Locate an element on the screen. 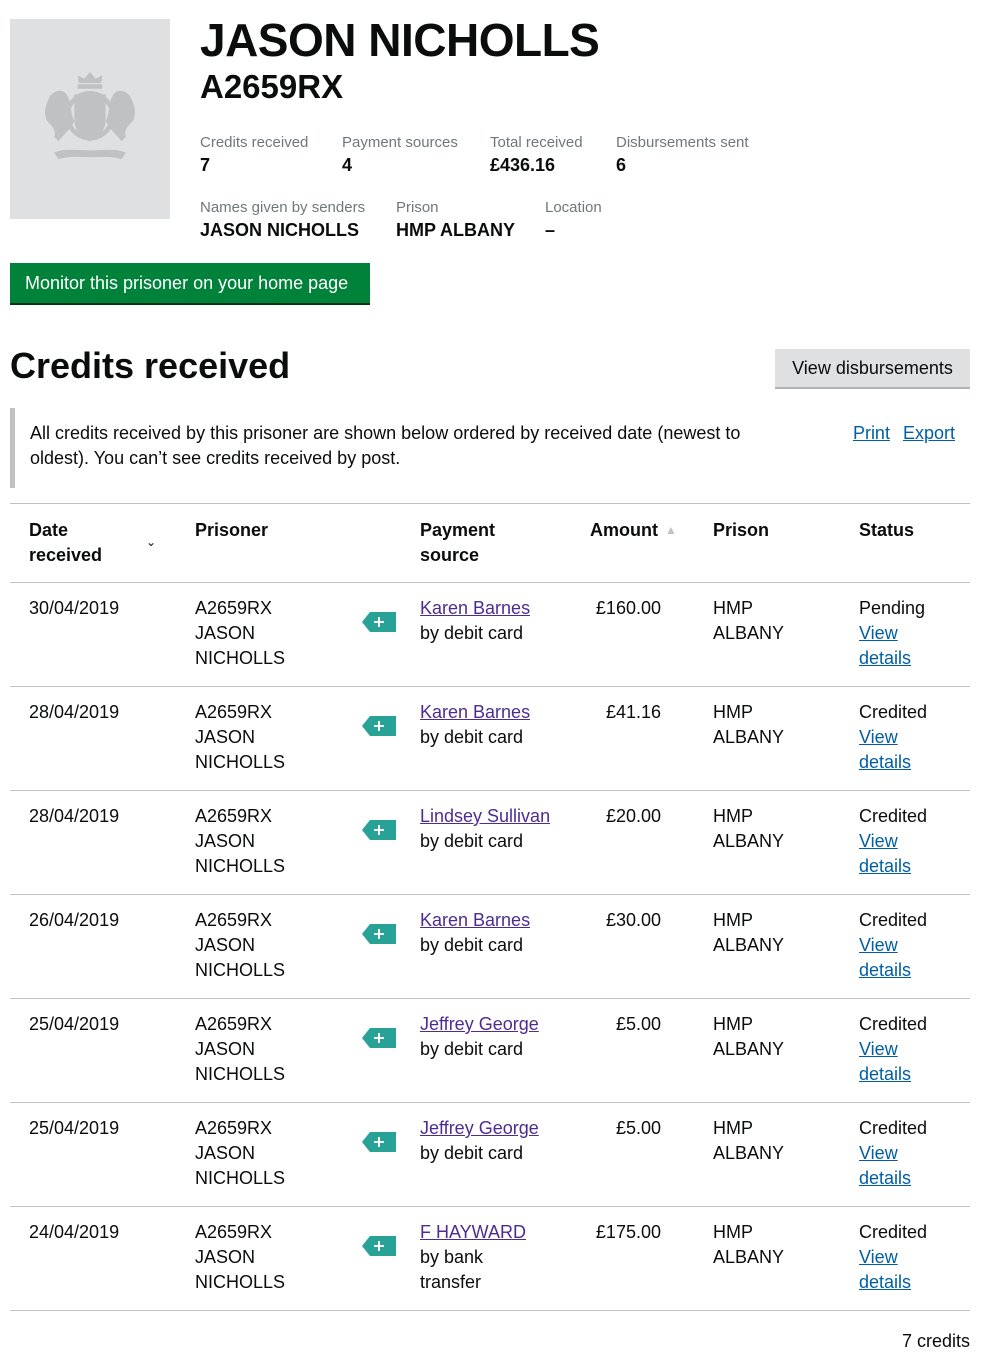  stat-value: 4 is located at coordinates (347, 165).